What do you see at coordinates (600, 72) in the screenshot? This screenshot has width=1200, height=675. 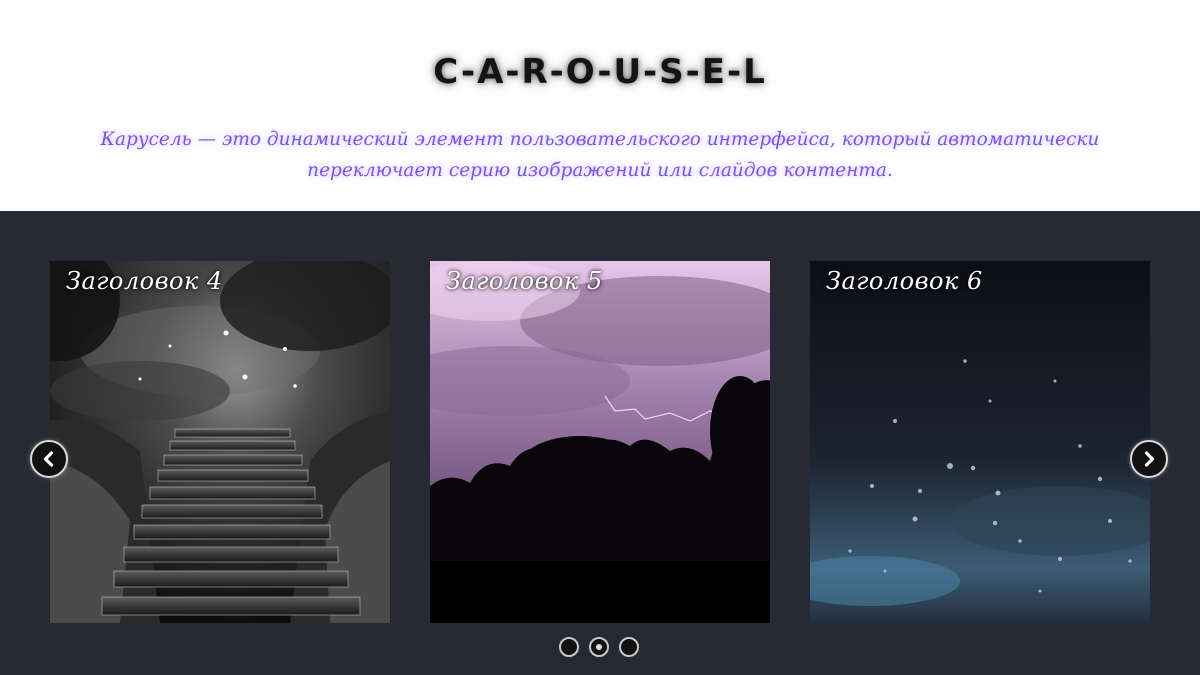 I see `page-title: C-A-R-O-U-S-E-L` at bounding box center [600, 72].